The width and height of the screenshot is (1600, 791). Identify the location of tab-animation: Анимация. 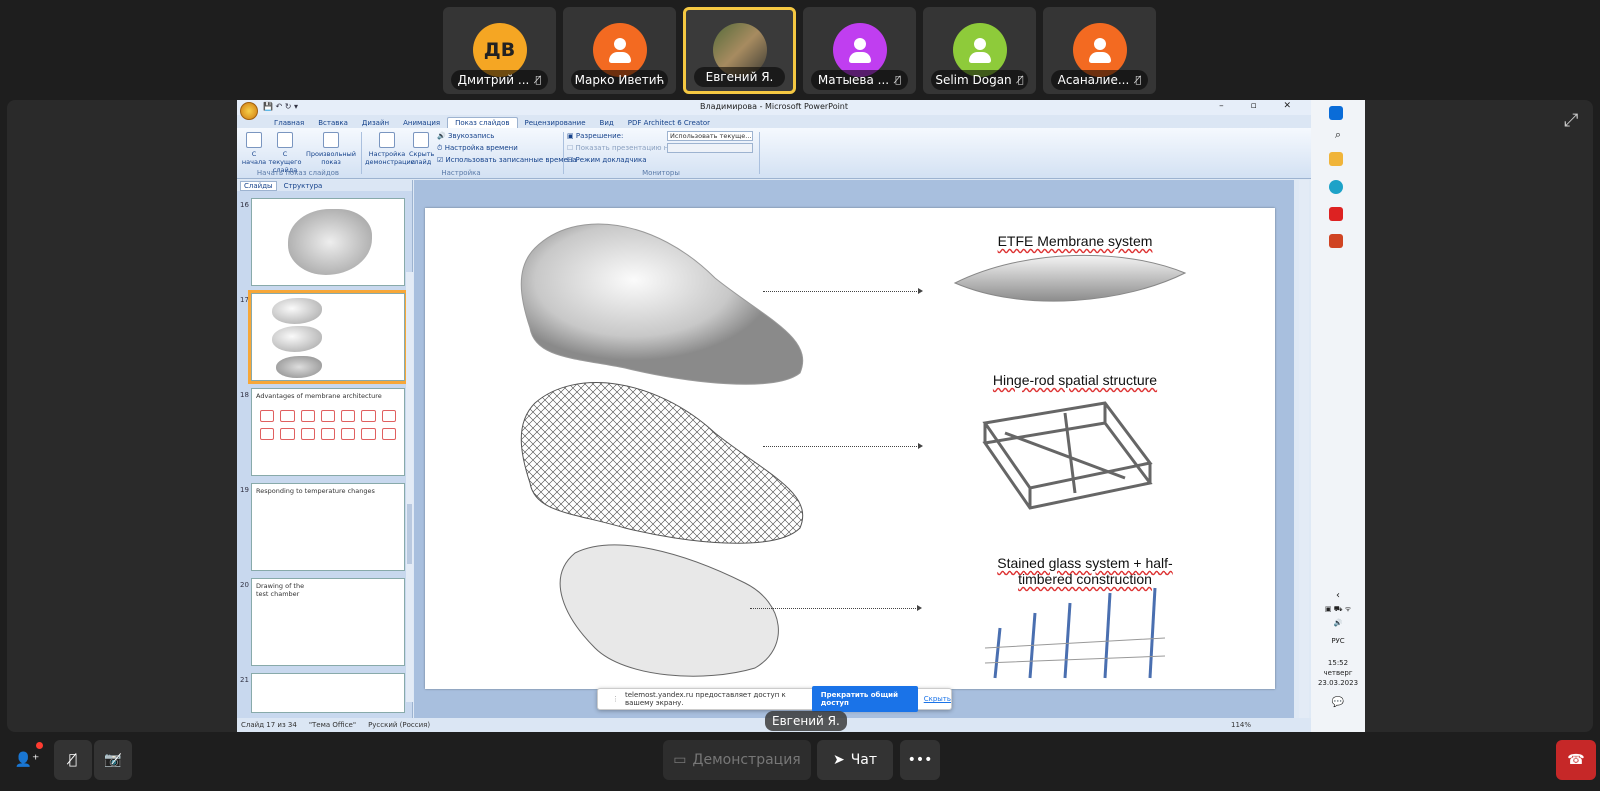
(421, 123).